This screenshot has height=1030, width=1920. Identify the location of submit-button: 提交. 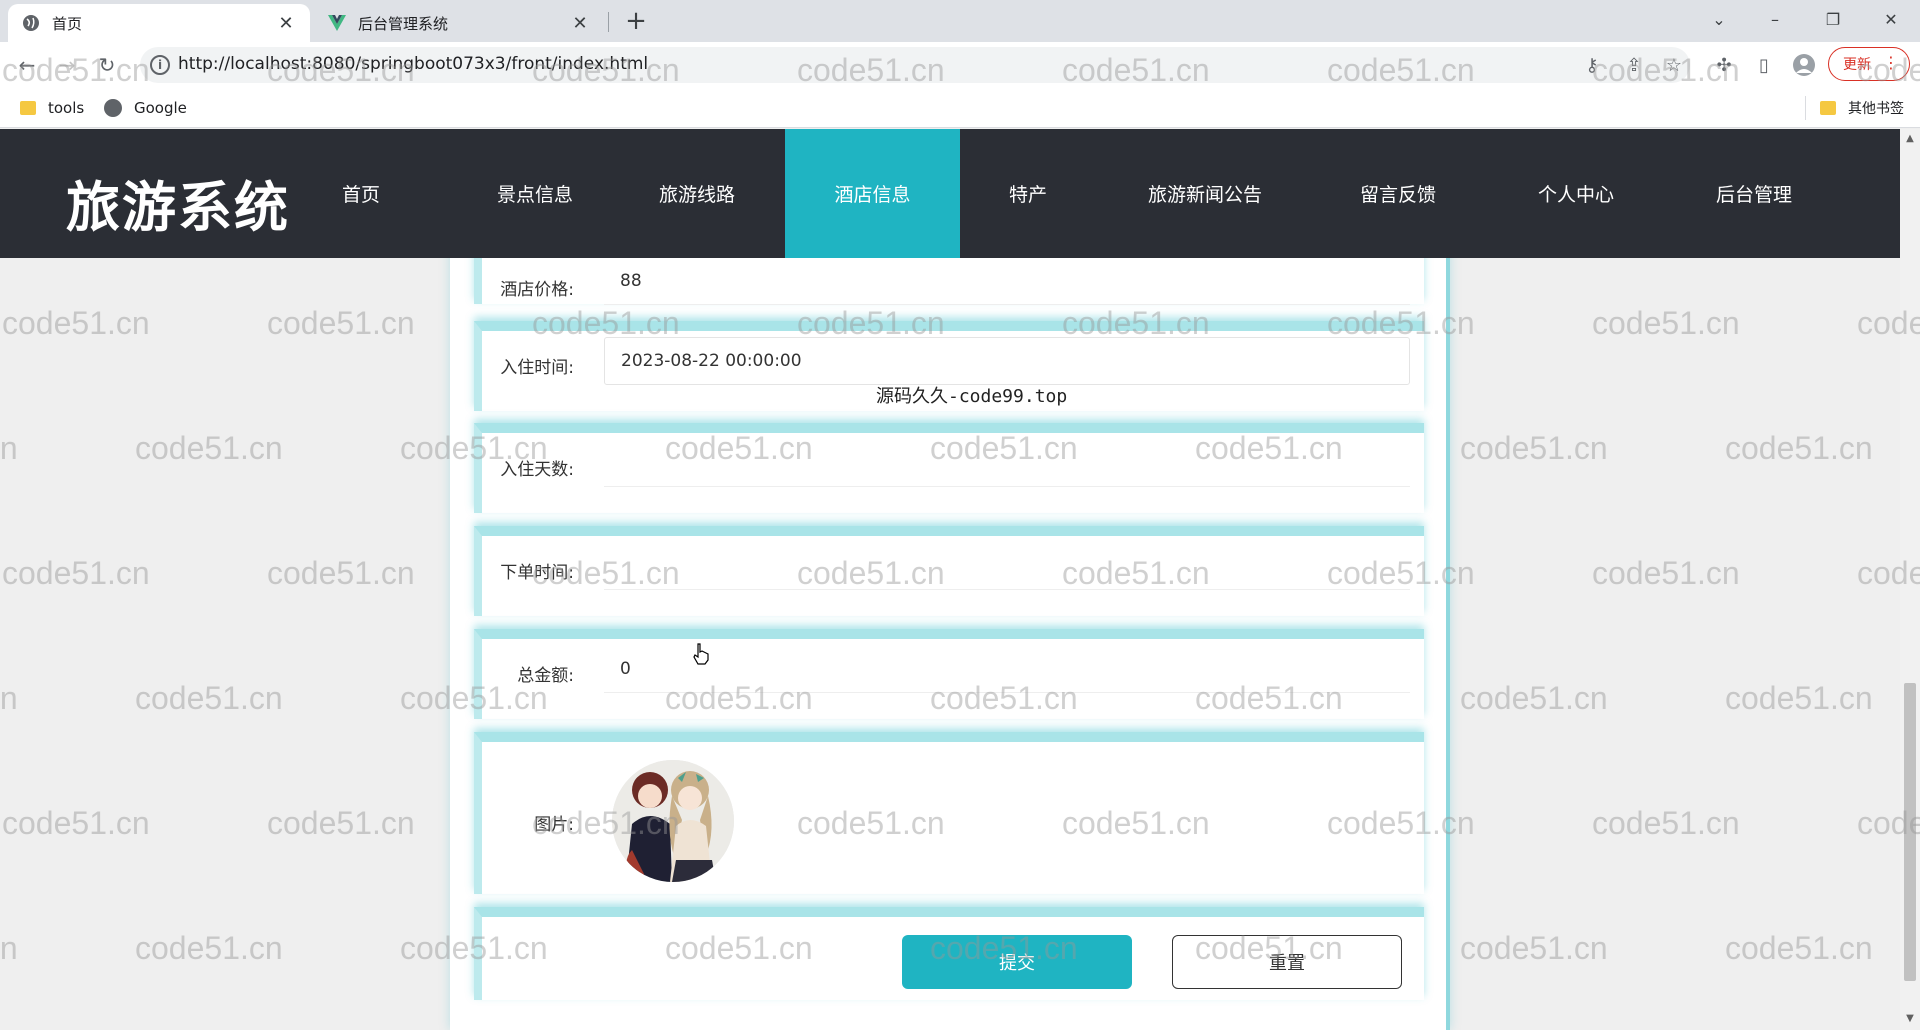
(1017, 962).